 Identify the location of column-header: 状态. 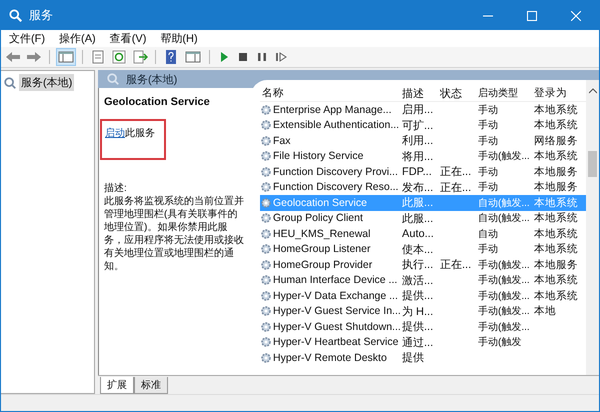
(457, 93).